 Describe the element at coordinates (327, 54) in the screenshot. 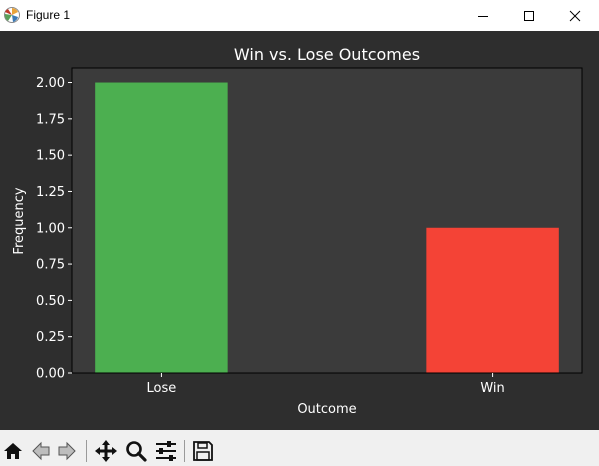

I see `chart-title: Win vs. Lose Outcomes` at that location.